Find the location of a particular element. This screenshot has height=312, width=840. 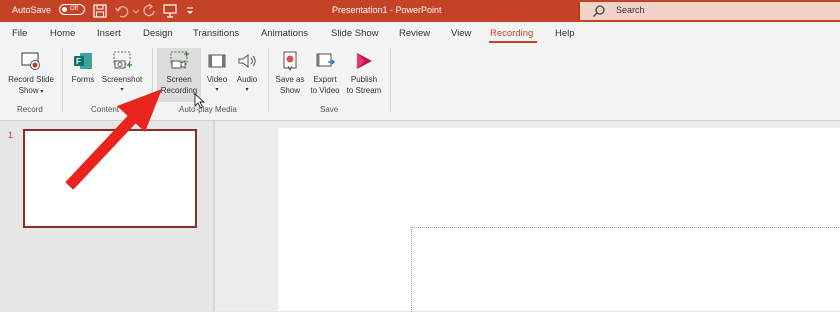

tab-view: View is located at coordinates (461, 33).